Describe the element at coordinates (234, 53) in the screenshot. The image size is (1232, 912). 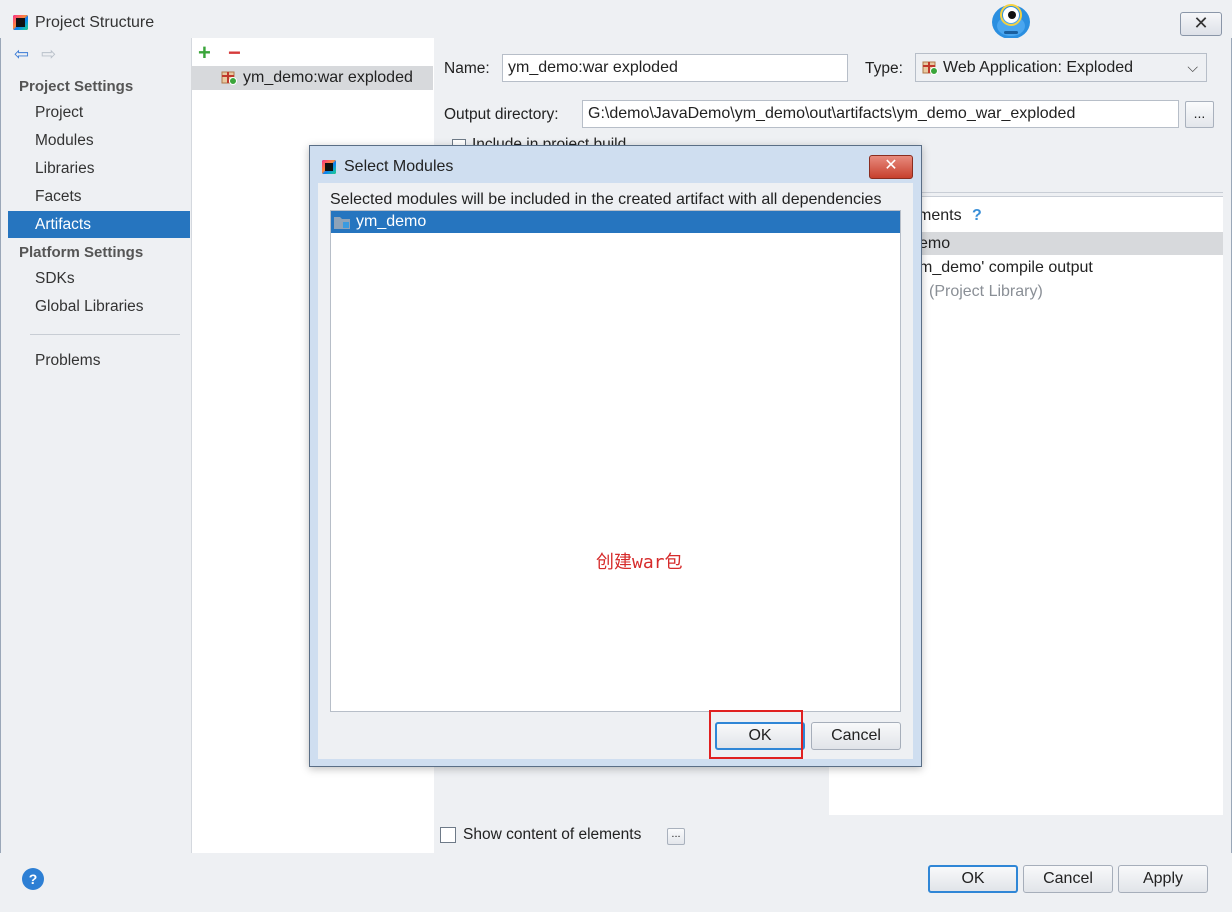
I see `remove-icon: −` at that location.